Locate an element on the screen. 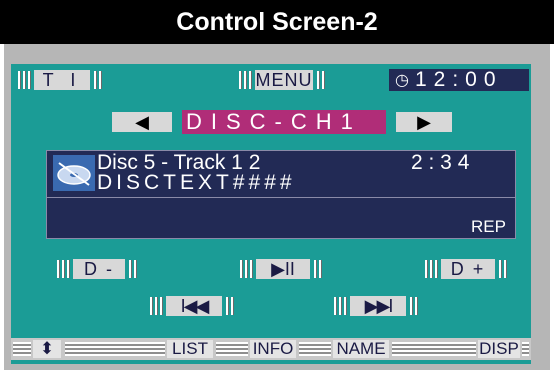  prev-track-ribs-right is located at coordinates (229, 306).